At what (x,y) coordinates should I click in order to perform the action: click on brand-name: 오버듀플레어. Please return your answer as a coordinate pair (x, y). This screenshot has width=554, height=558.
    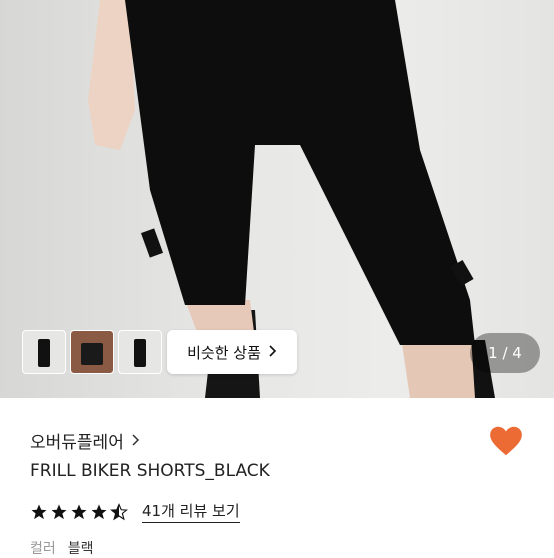
    Looking at the image, I should click on (77, 443).